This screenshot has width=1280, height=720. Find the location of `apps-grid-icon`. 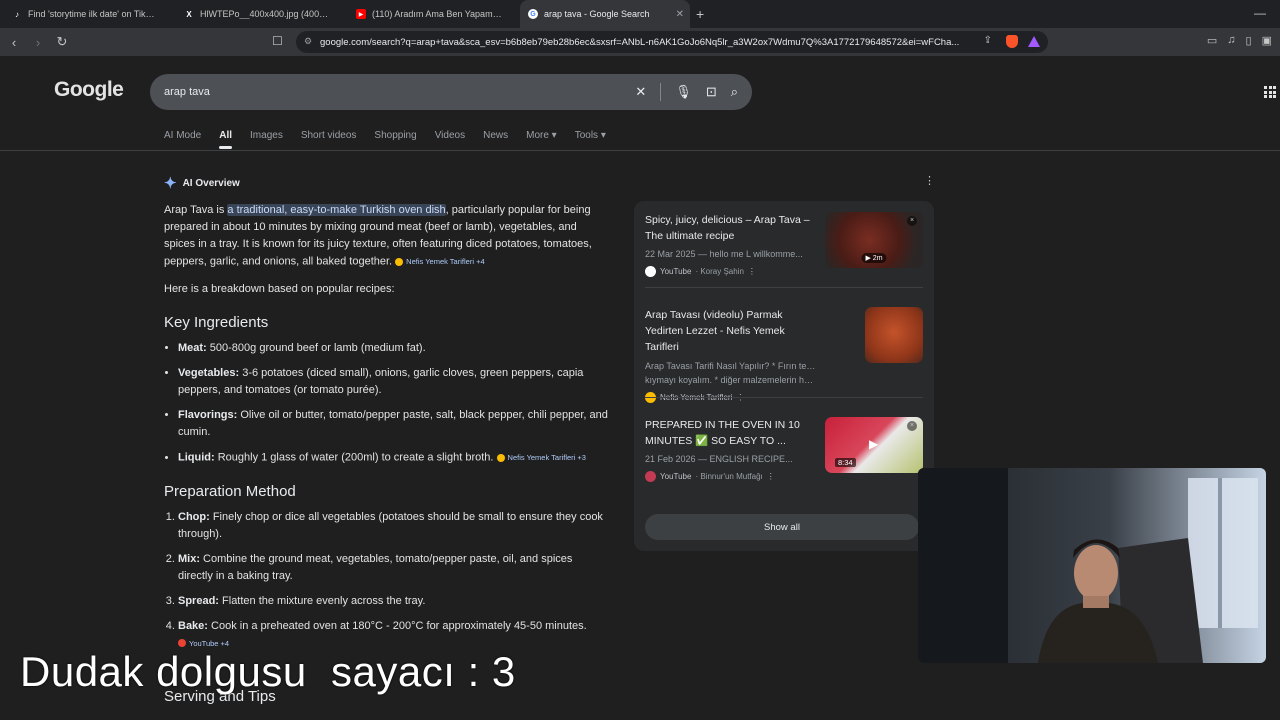

apps-grid-icon is located at coordinates (1270, 92).